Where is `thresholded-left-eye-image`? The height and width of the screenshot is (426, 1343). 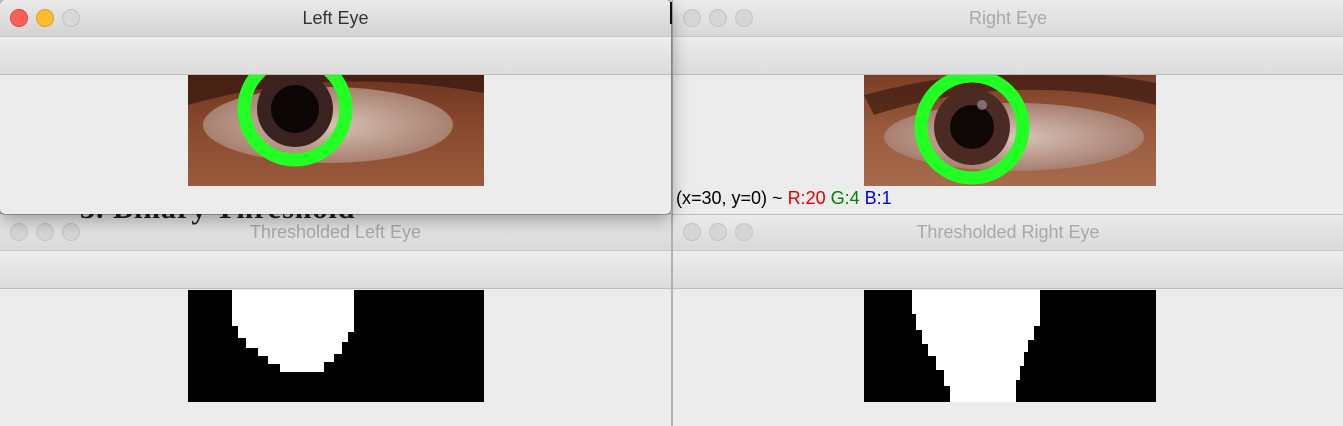
thresholded-left-eye-image is located at coordinates (336, 346).